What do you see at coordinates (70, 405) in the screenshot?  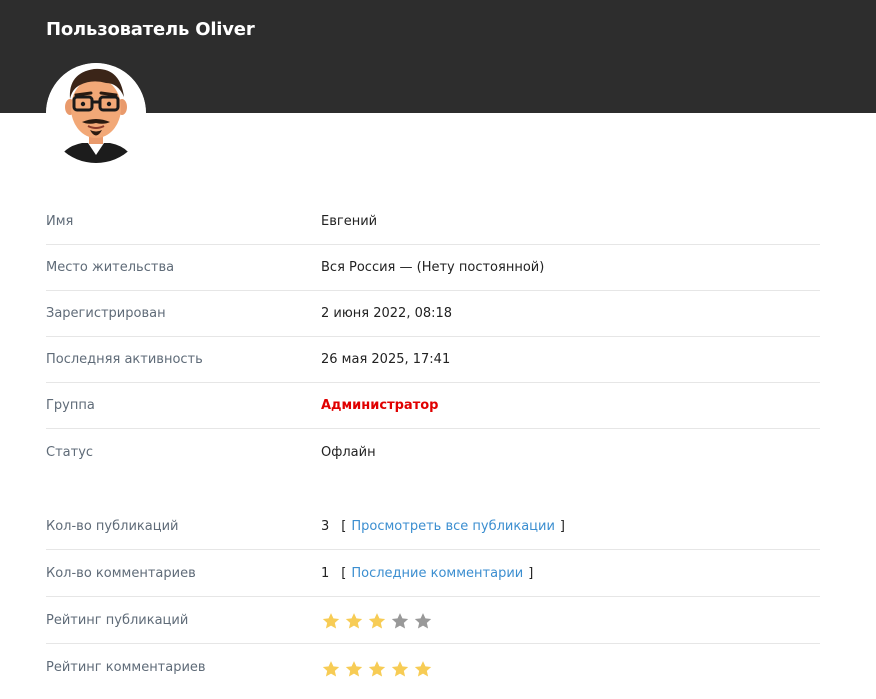 I see `row-label: Группа` at bounding box center [70, 405].